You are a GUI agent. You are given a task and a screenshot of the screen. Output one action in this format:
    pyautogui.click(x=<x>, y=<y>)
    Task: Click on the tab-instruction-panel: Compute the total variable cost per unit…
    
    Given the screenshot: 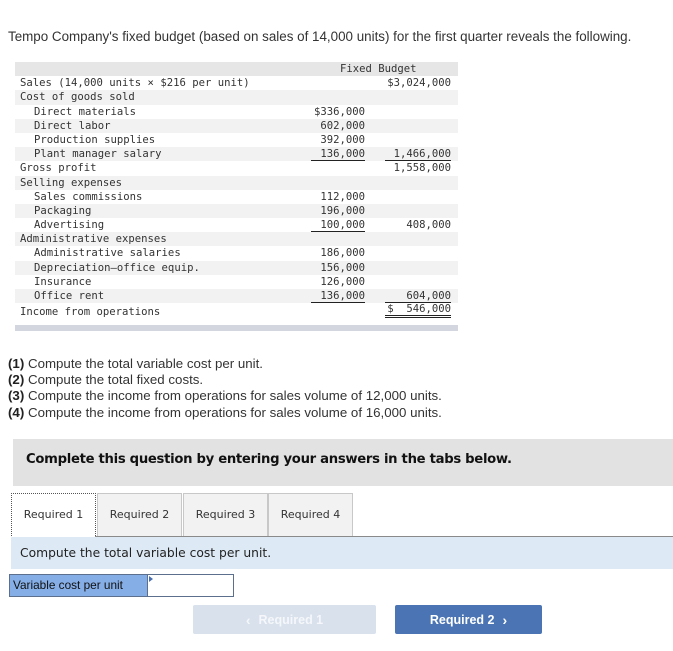 What is the action you would take?
    pyautogui.click(x=342, y=553)
    